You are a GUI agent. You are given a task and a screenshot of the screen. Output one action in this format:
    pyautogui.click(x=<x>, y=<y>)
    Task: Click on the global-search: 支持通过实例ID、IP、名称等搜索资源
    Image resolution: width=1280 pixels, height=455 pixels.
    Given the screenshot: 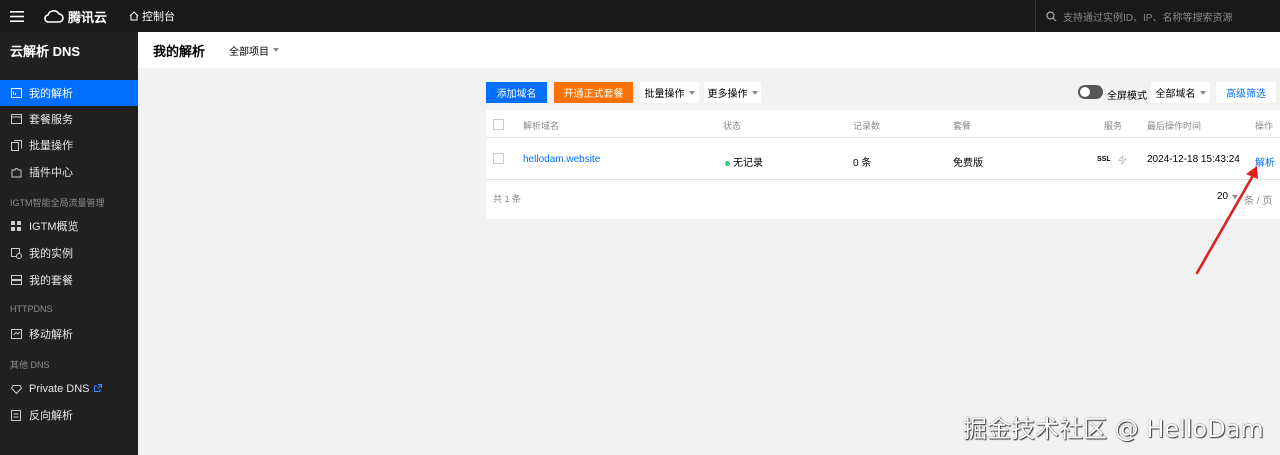 What is the action you would take?
    pyautogui.click(x=1157, y=16)
    